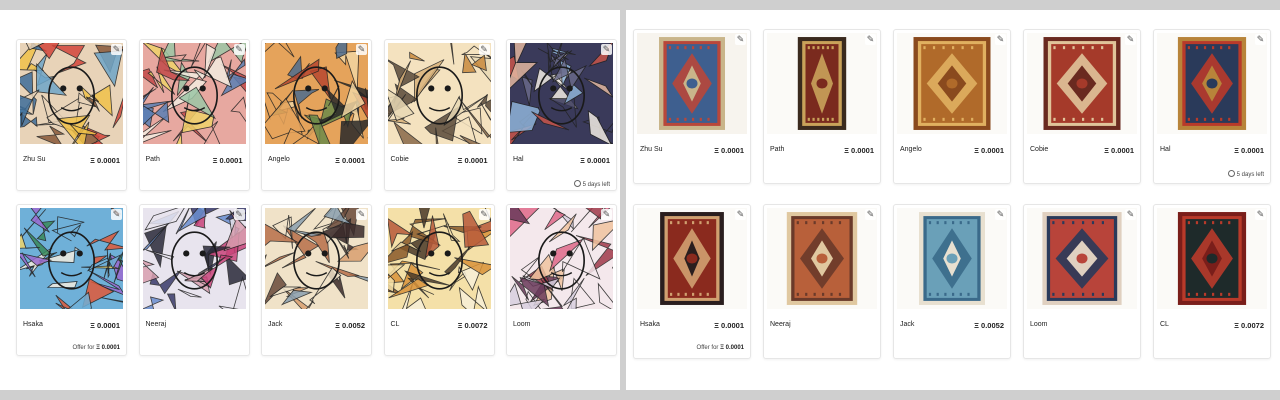 Image resolution: width=1280 pixels, height=400 pixels. What do you see at coordinates (108, 348) in the screenshot?
I see `offer-price: Ξ 0.0001` at bounding box center [108, 348].